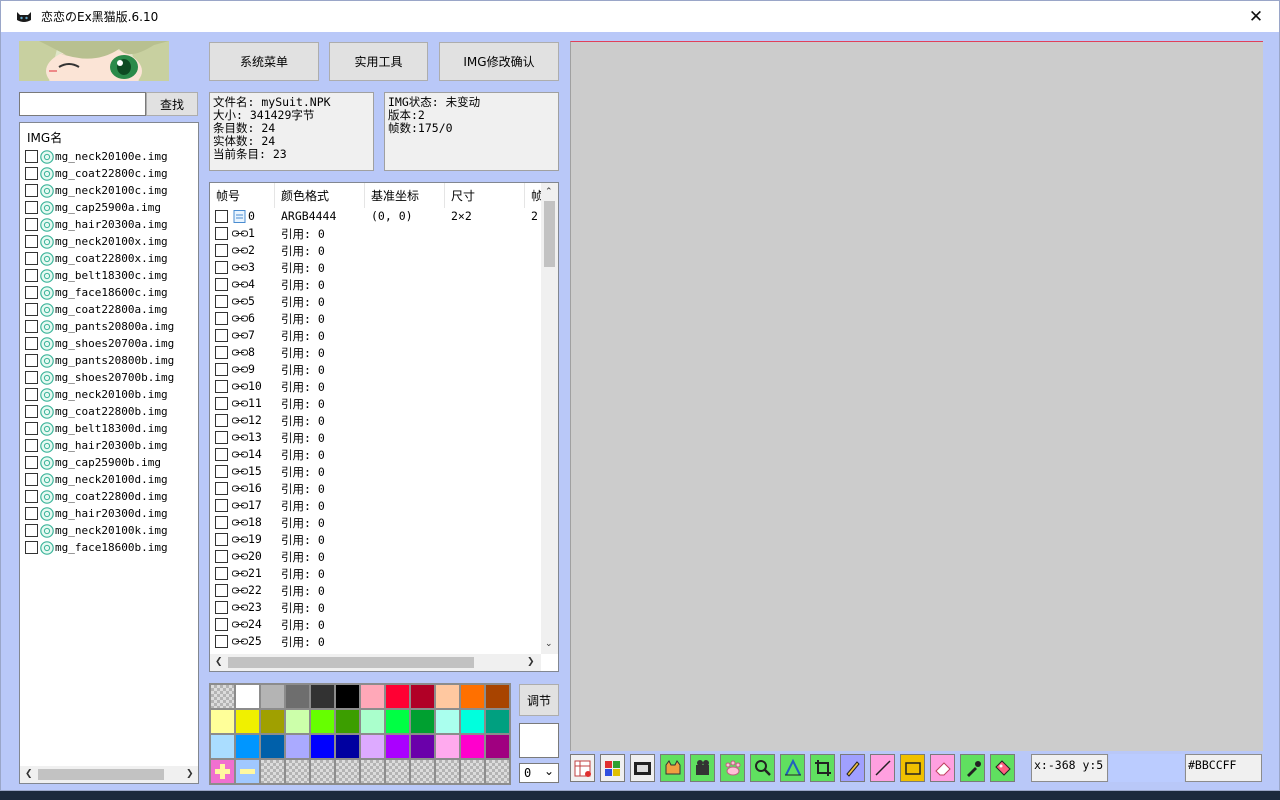 The width and height of the screenshot is (1280, 800). I want to click on frame-row: 5 引用: 0, so click(376, 301).